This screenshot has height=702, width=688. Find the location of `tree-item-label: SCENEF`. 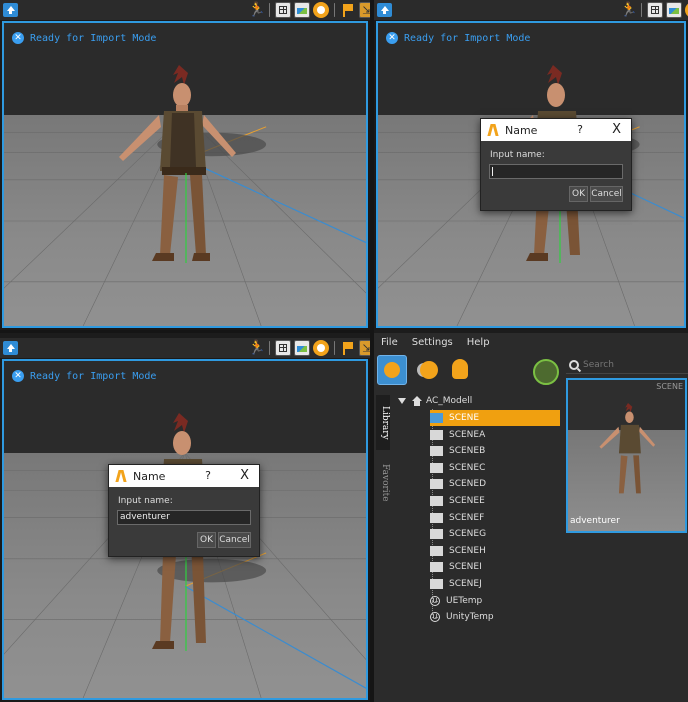

tree-item-label: SCENEF is located at coordinates (467, 517).